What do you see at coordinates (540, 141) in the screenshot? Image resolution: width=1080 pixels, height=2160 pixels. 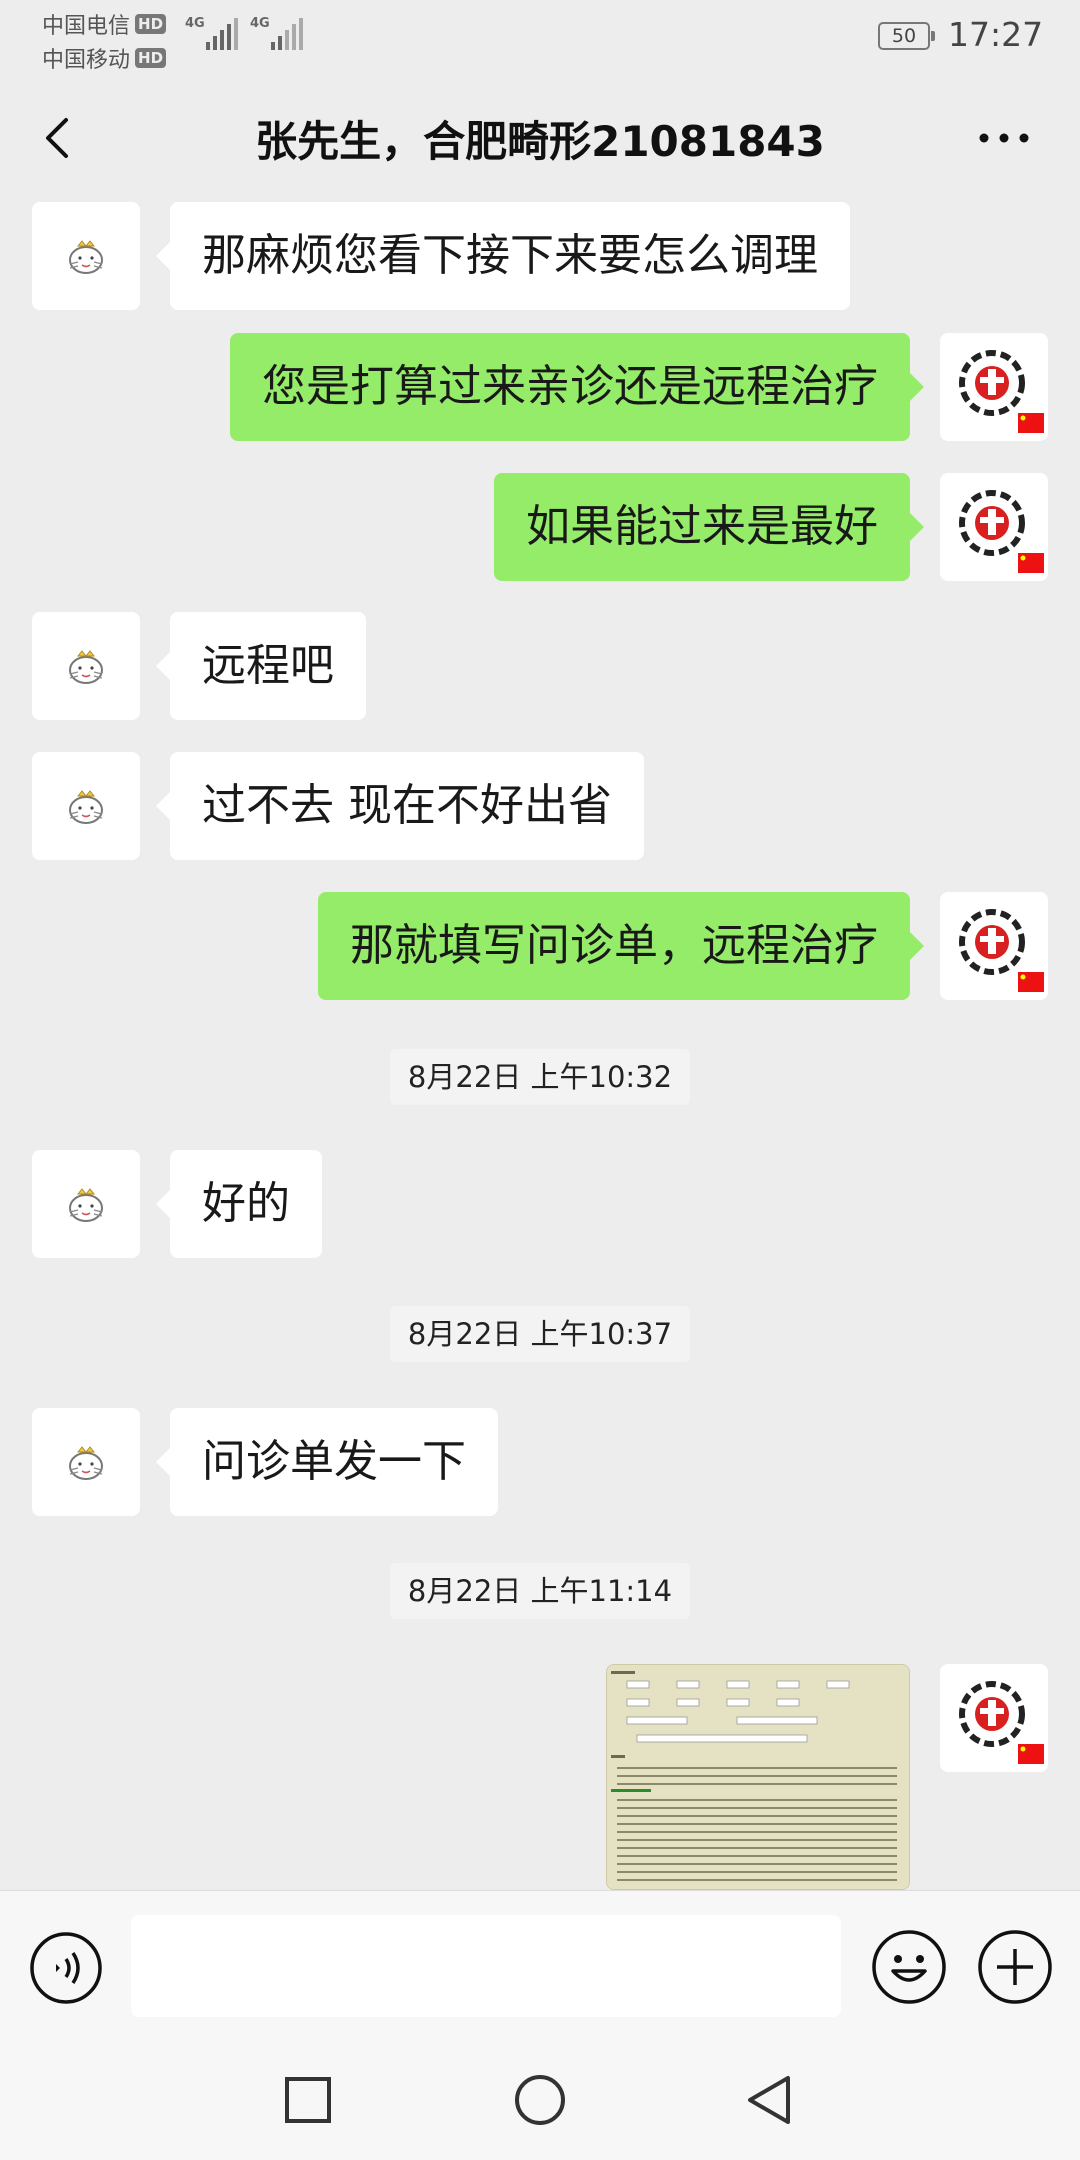 I see `chat-title: 张先生，合肥畸形21081843` at bounding box center [540, 141].